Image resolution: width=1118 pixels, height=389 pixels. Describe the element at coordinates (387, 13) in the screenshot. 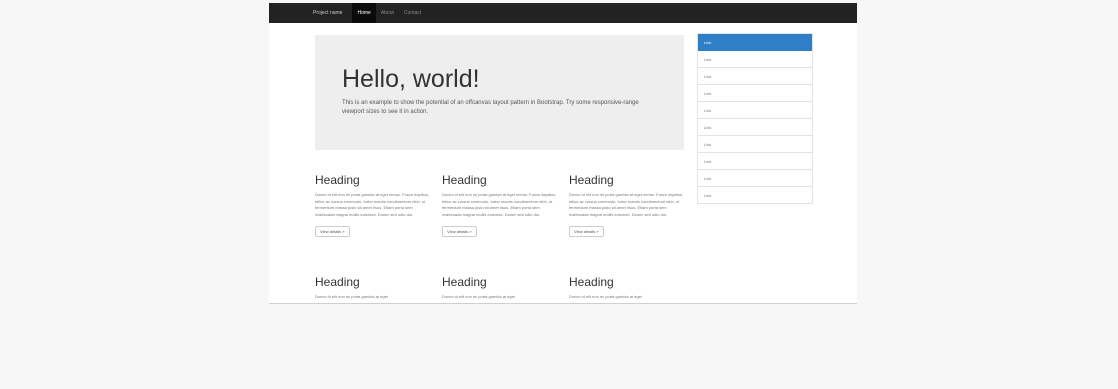

I see `nav-item-about: About` at that location.